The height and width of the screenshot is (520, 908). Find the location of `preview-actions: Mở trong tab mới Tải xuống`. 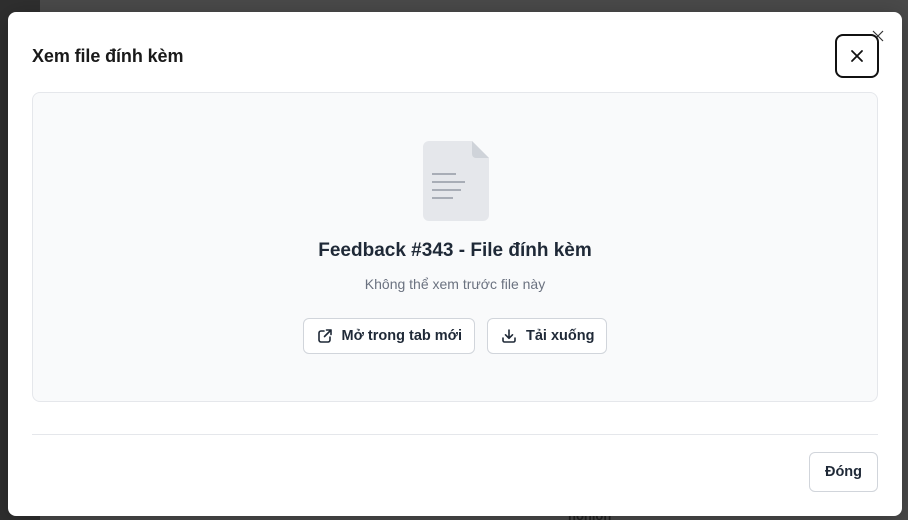

preview-actions: Mở trong tab mới Tải xuống is located at coordinates (455, 336).